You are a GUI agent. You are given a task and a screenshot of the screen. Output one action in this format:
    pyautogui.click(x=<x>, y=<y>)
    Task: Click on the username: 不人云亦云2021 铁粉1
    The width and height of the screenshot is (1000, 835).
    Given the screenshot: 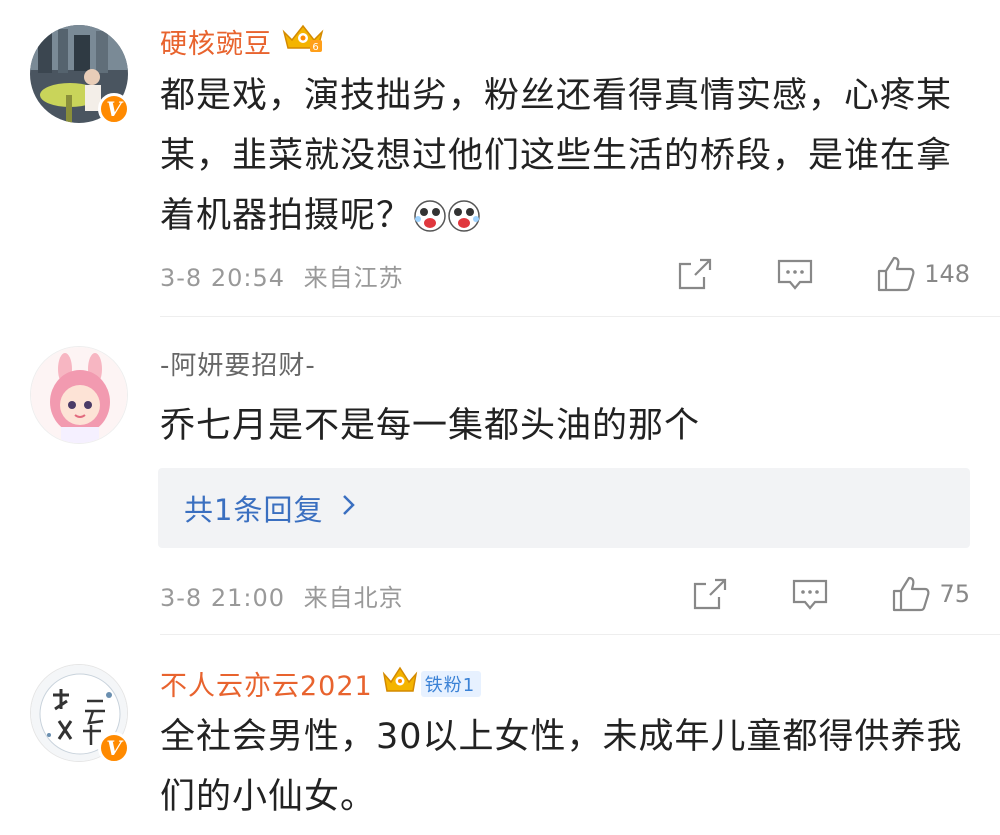 What is the action you would take?
    pyautogui.click(x=321, y=683)
    